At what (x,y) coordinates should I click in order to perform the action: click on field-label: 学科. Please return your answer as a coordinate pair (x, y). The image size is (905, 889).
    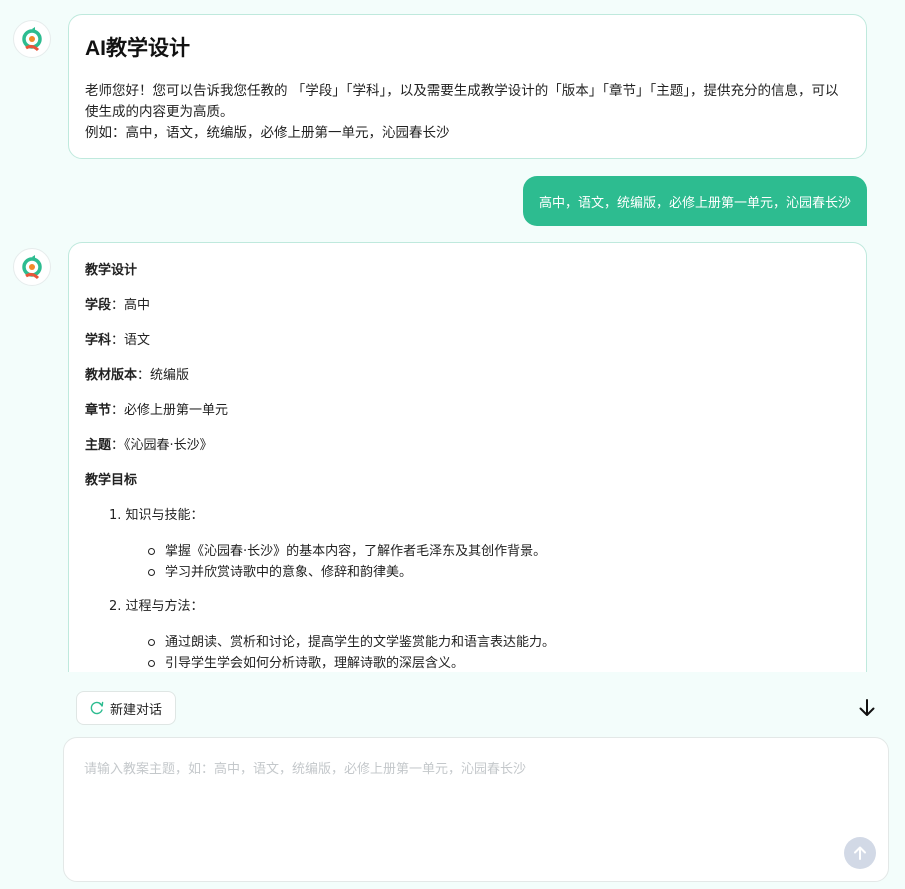
    Looking at the image, I should click on (98, 340).